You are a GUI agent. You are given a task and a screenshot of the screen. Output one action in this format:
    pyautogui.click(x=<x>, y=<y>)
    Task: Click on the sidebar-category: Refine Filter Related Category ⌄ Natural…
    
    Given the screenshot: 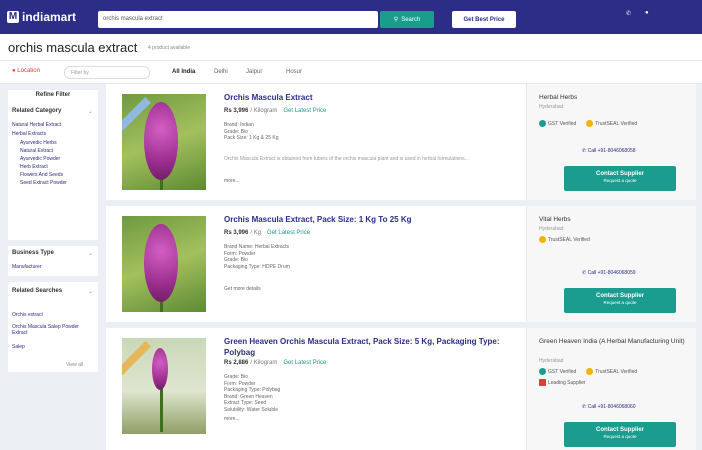 What is the action you would take?
    pyautogui.click(x=53, y=165)
    